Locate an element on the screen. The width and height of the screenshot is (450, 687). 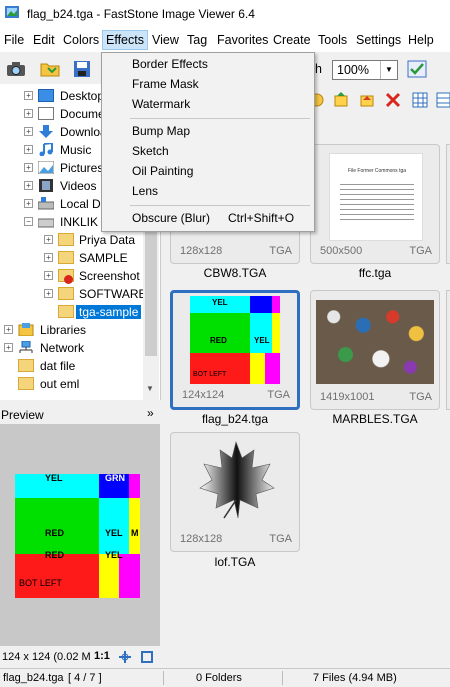
menu-tag: Tag is located at coordinates (197, 40).